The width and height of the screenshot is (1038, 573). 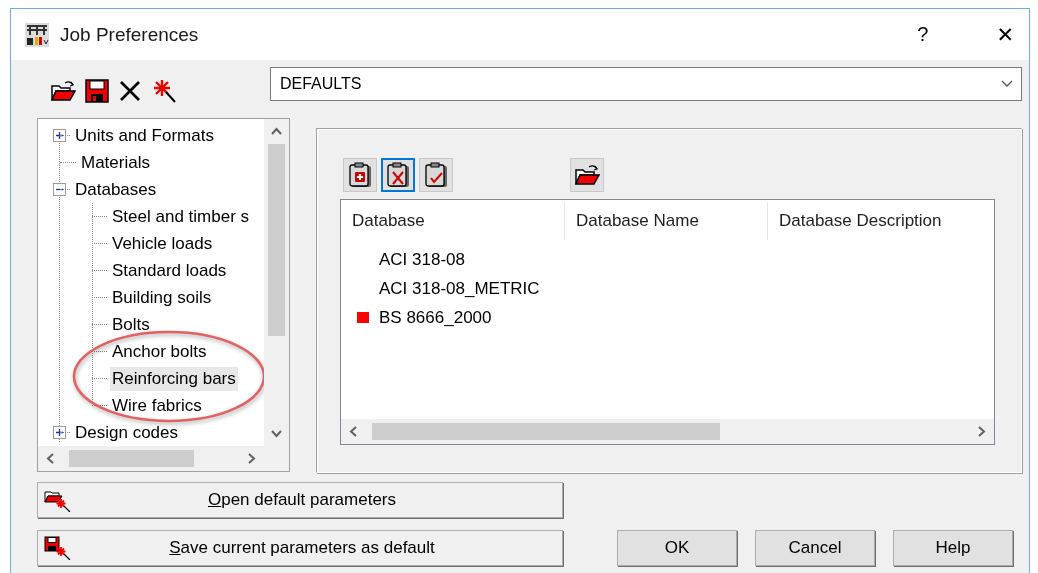 I want to click on add-clipboard-icon, so click(x=360, y=175).